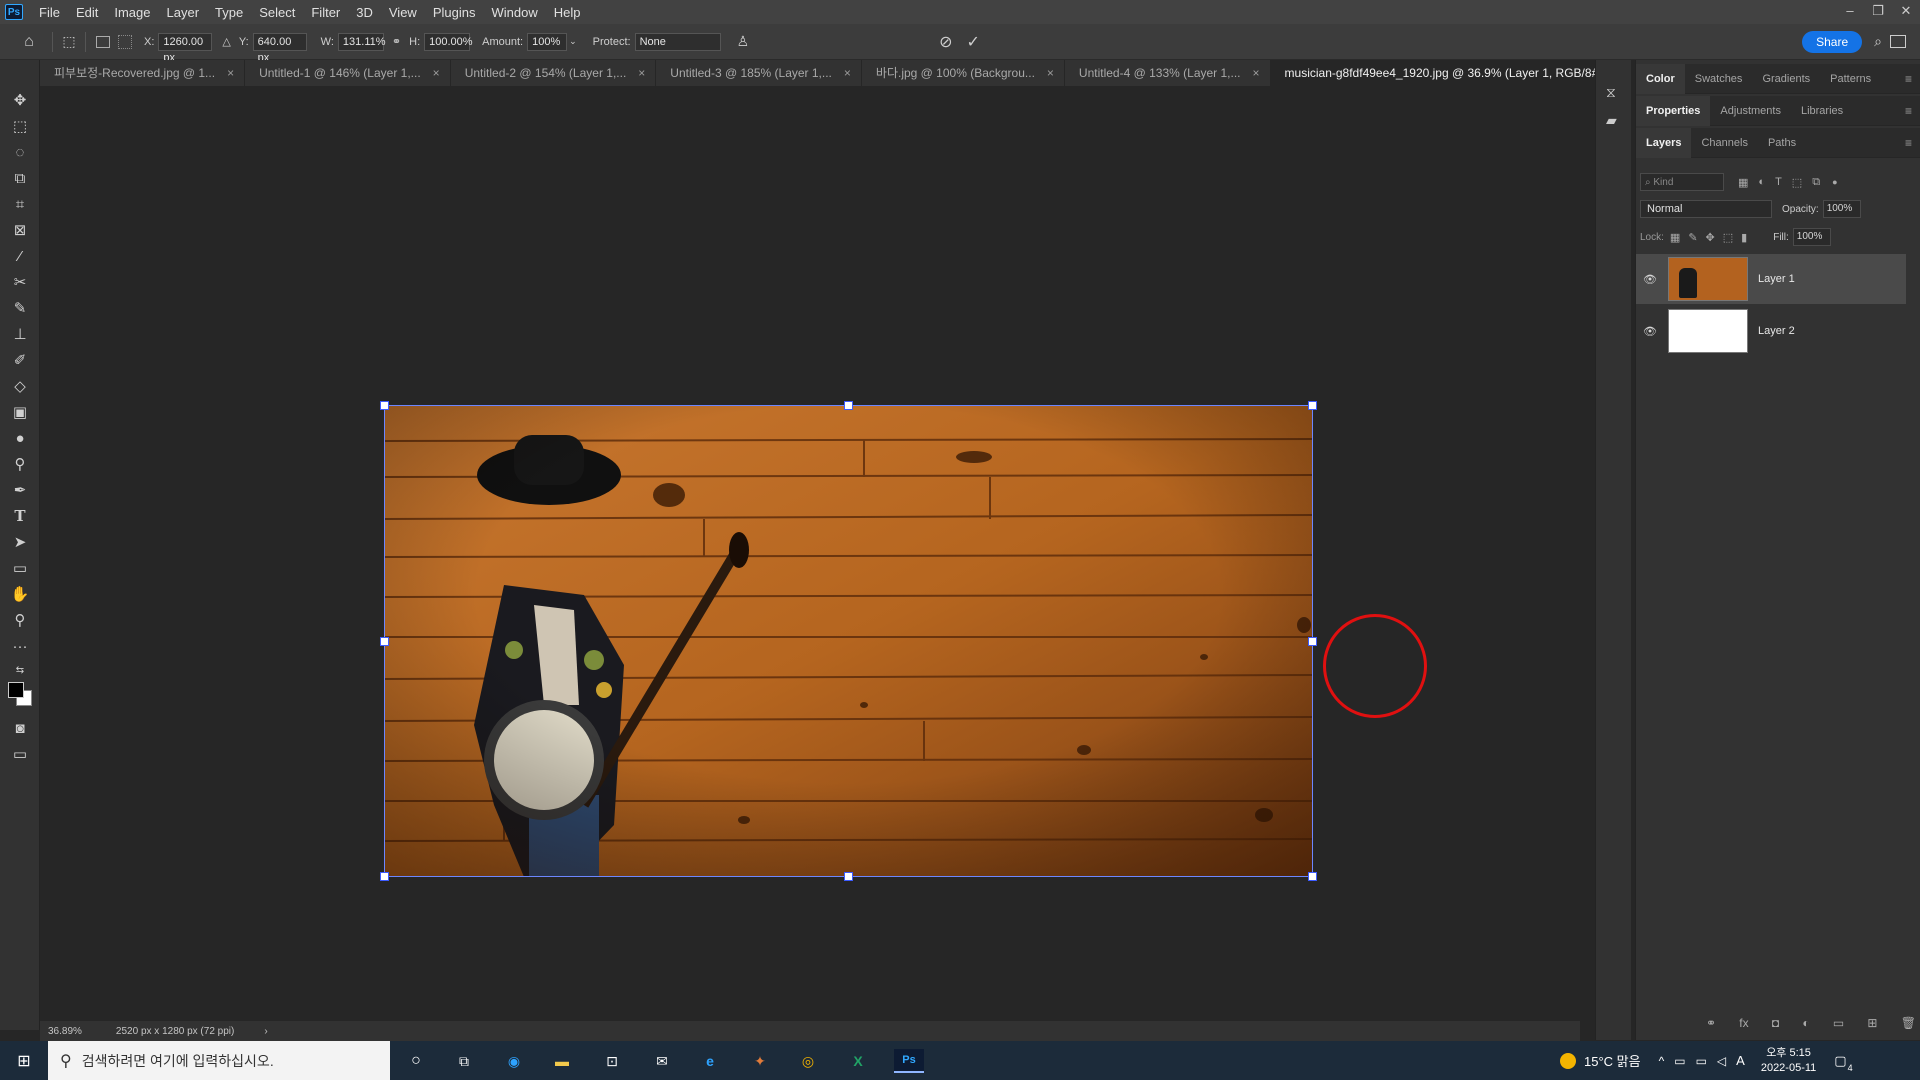  Describe the element at coordinates (20, 230) in the screenshot. I see `frame-tool-icon: ⊠` at that location.